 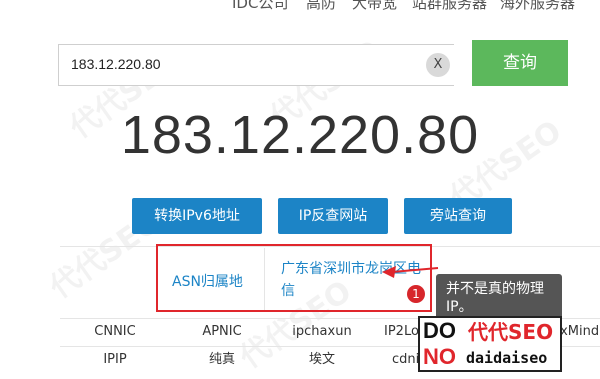 I want to click on annotation-badge: 1, so click(x=416, y=294).